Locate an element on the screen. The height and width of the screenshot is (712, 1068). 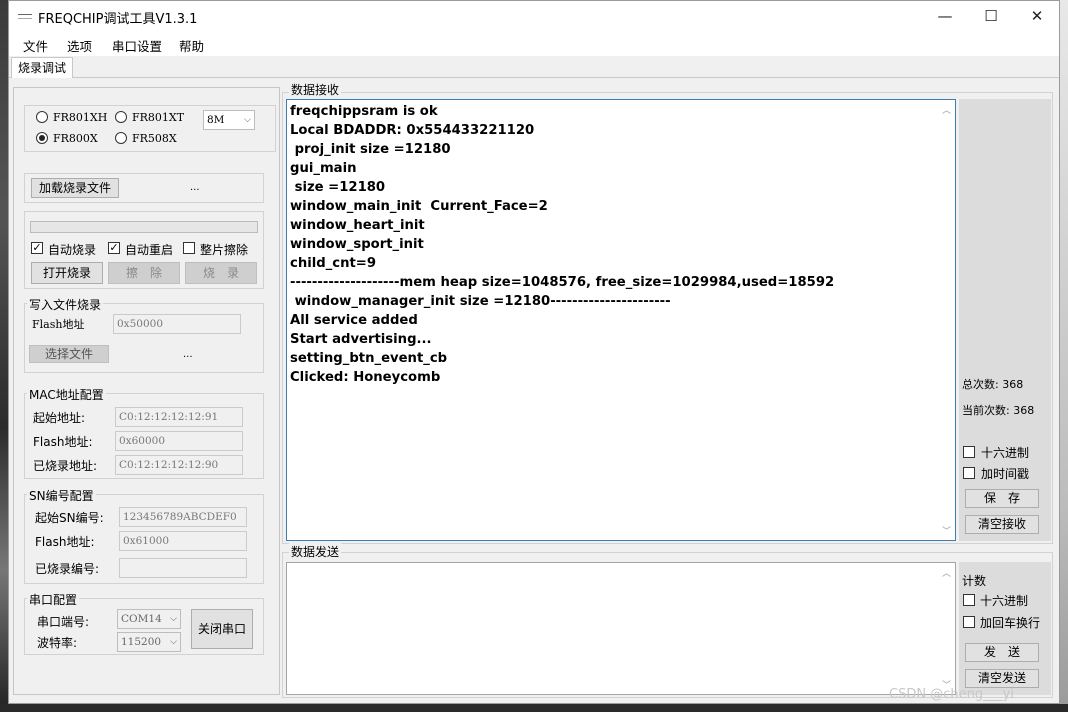
receive-scrollbar: ︿ ﹀ is located at coordinates (946, 320).